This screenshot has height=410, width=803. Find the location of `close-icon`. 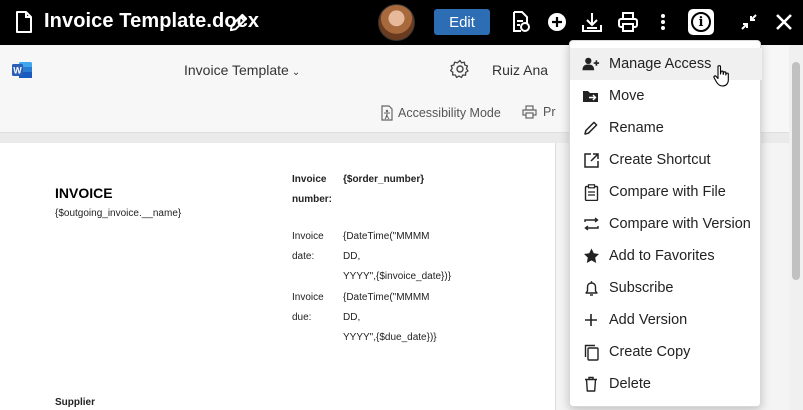

close-icon is located at coordinates (784, 22).